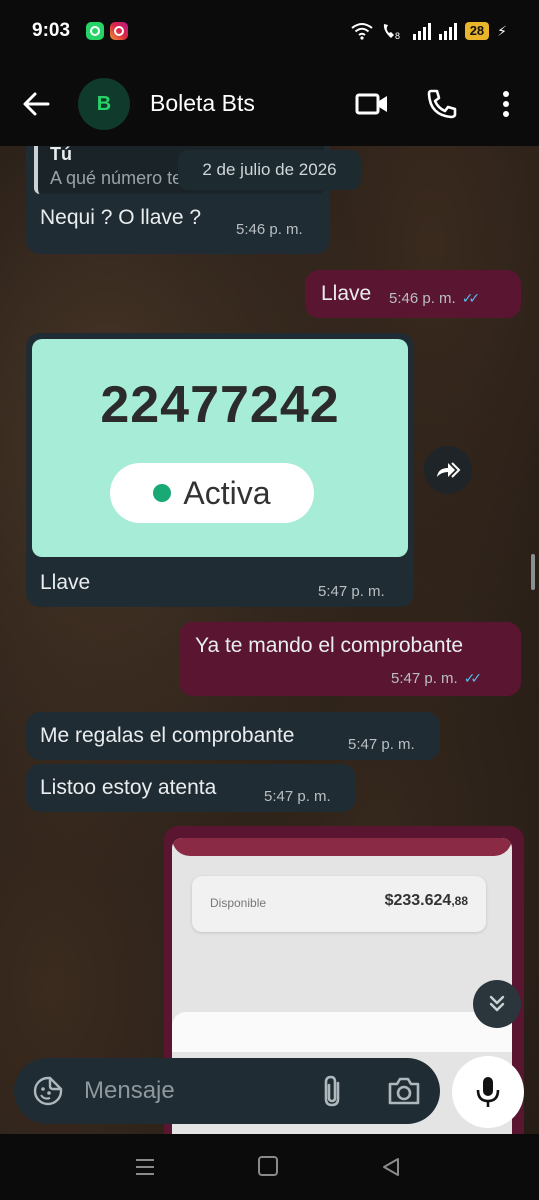 This screenshot has width=539, height=1200. What do you see at coordinates (269, 170) in the screenshot?
I see `date-chip: 2 de julio de 2026` at bounding box center [269, 170].